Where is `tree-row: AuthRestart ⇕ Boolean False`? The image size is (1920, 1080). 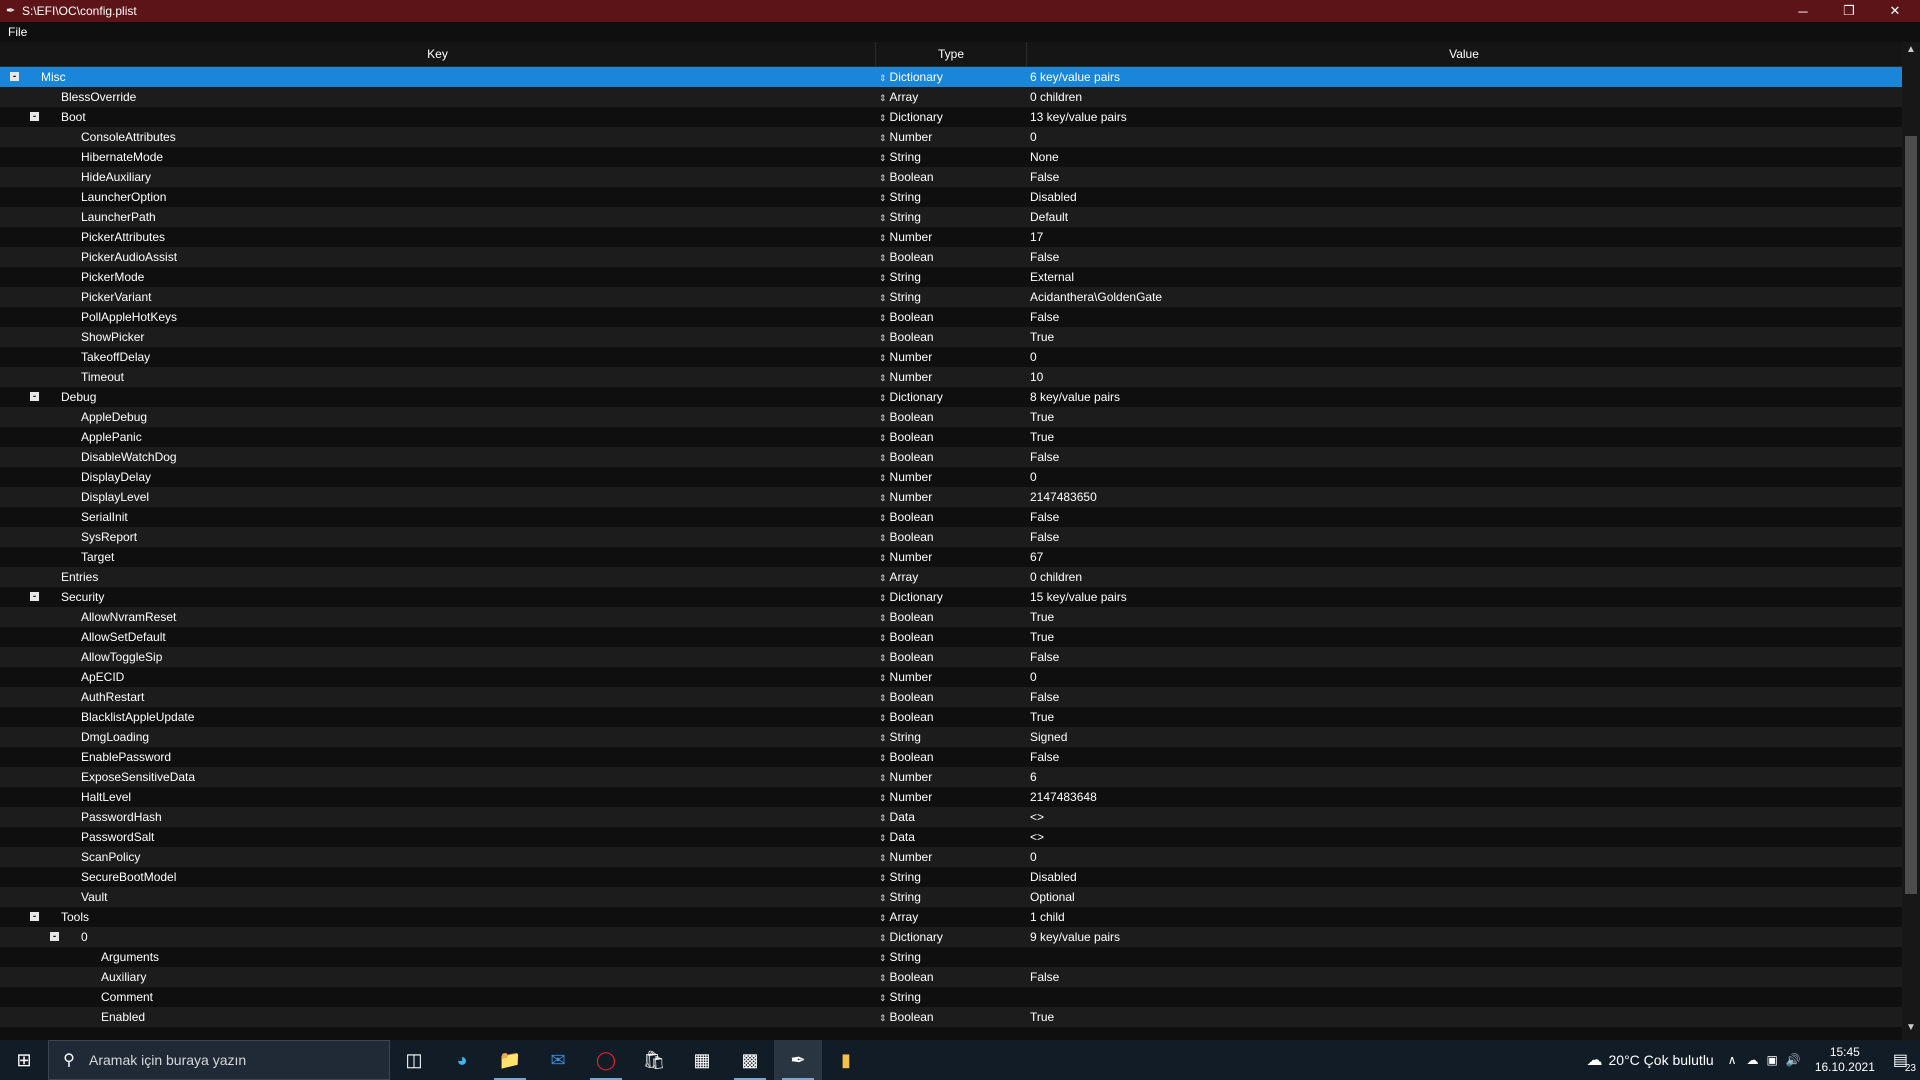
tree-row: AuthRestart ⇕ Boolean False is located at coordinates (951, 697).